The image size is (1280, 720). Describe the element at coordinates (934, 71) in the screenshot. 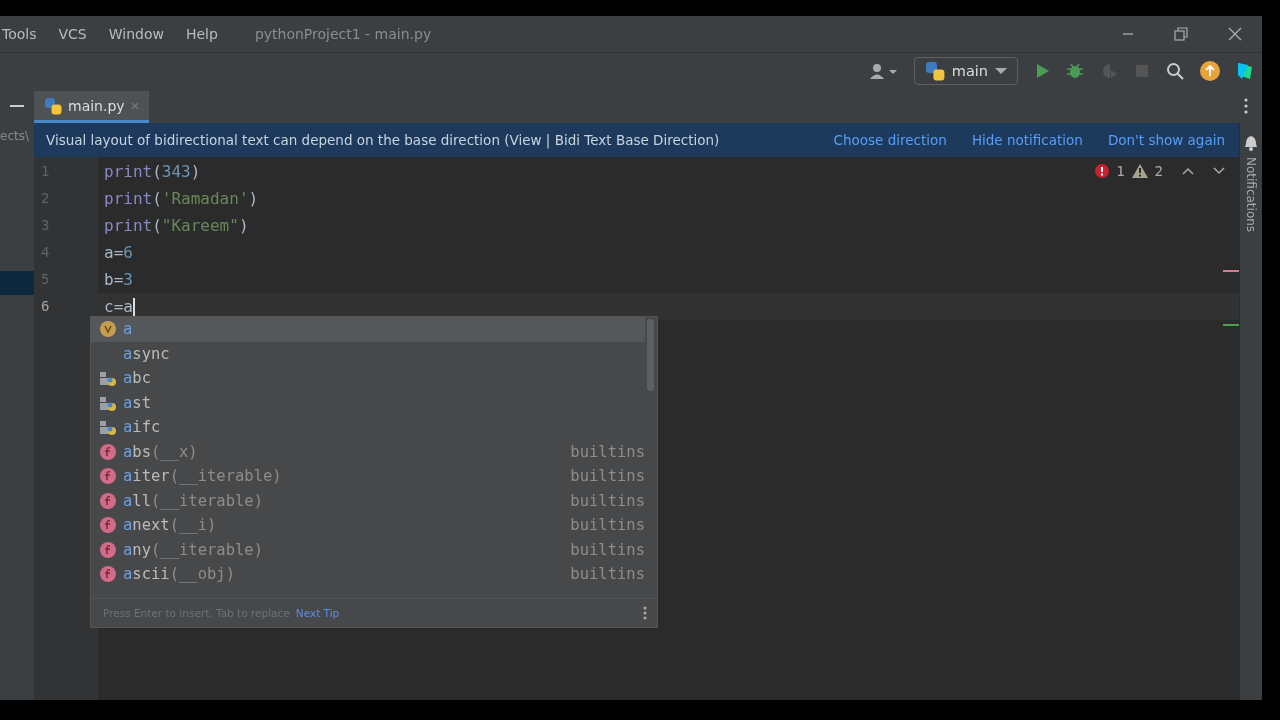

I see `python-icon` at that location.